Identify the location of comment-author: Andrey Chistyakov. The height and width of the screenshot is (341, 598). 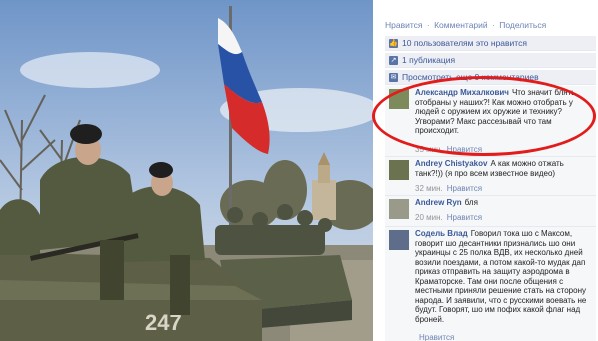
(451, 163).